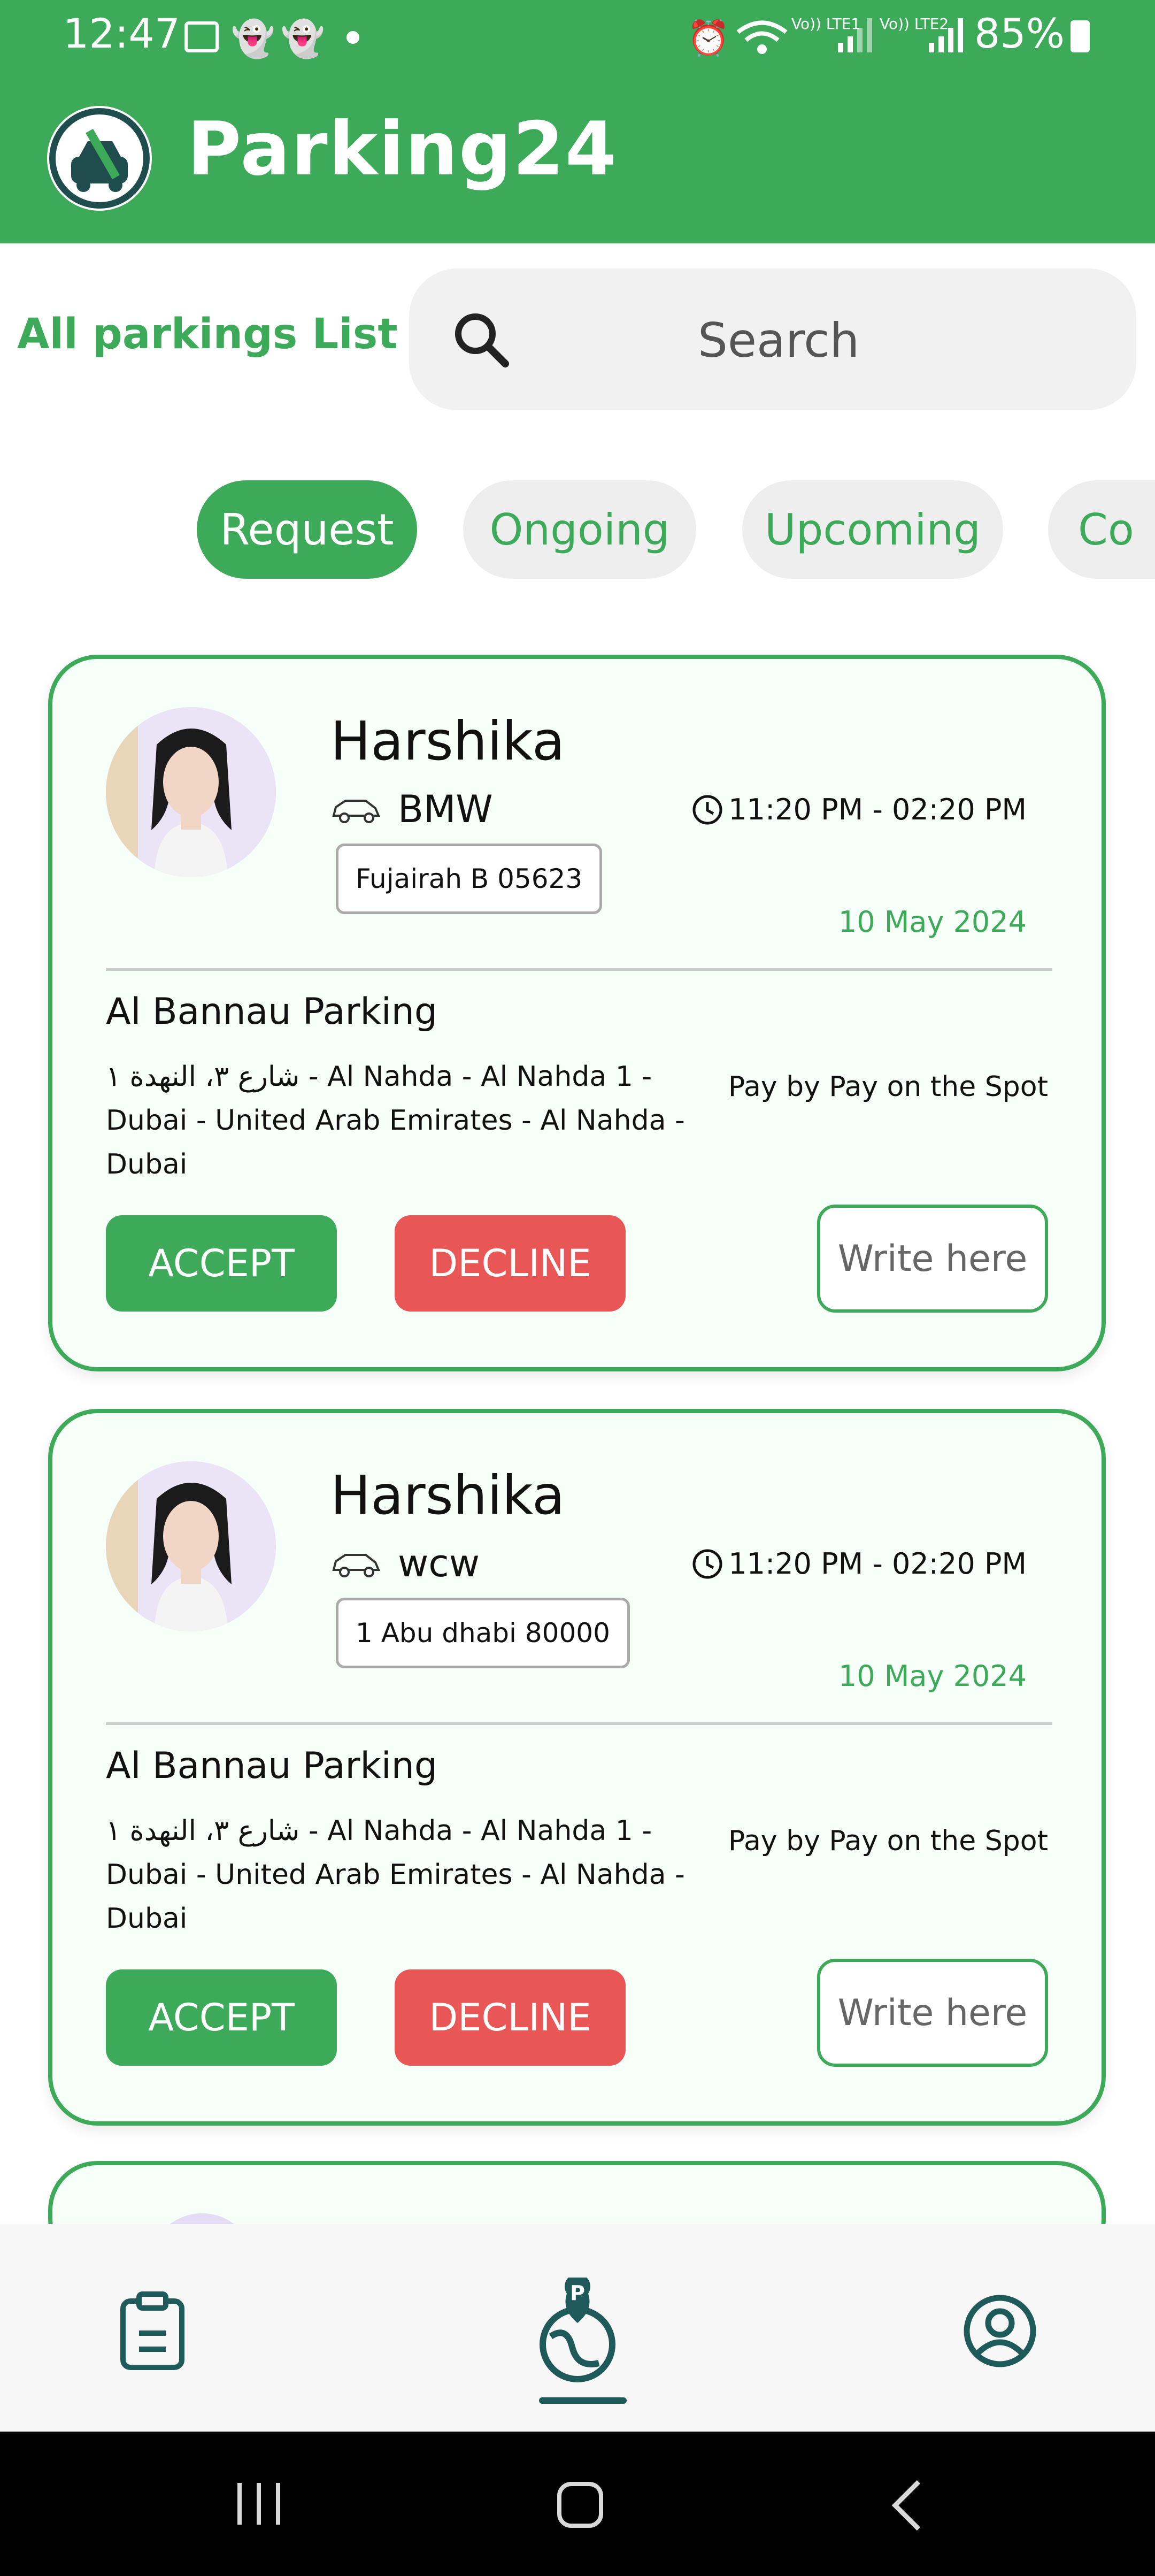 Image resolution: width=1155 pixels, height=2576 pixels. Describe the element at coordinates (99, 158) in the screenshot. I see `parking-logo-icon` at that location.